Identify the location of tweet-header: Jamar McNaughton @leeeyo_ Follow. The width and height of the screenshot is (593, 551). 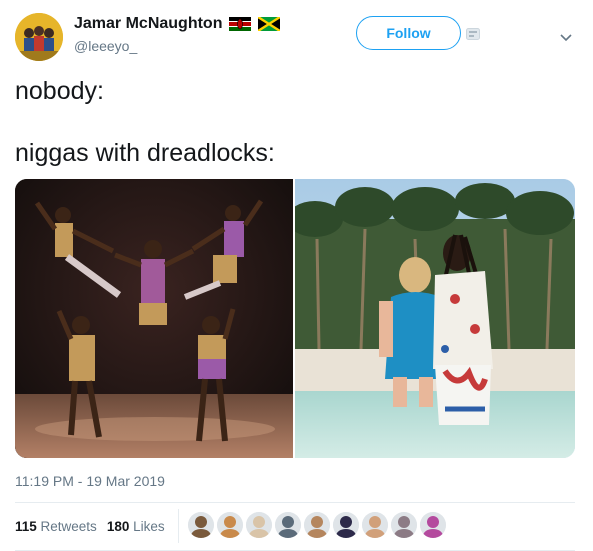
(296, 33).